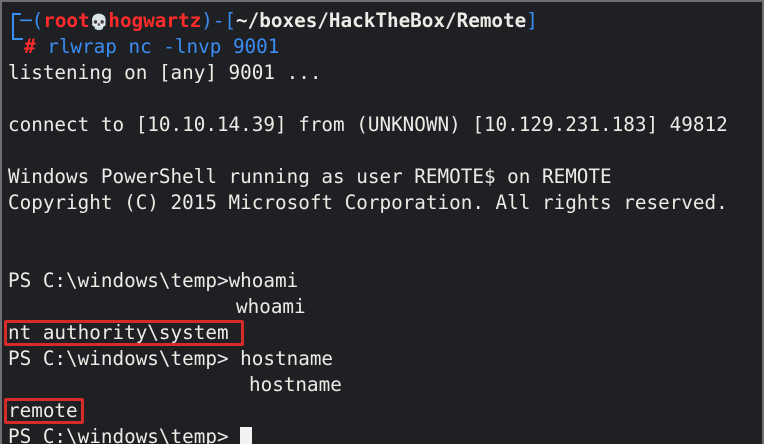 The image size is (764, 444). Describe the element at coordinates (271, 306) in the screenshot. I see `command-echo1: whoami` at that location.